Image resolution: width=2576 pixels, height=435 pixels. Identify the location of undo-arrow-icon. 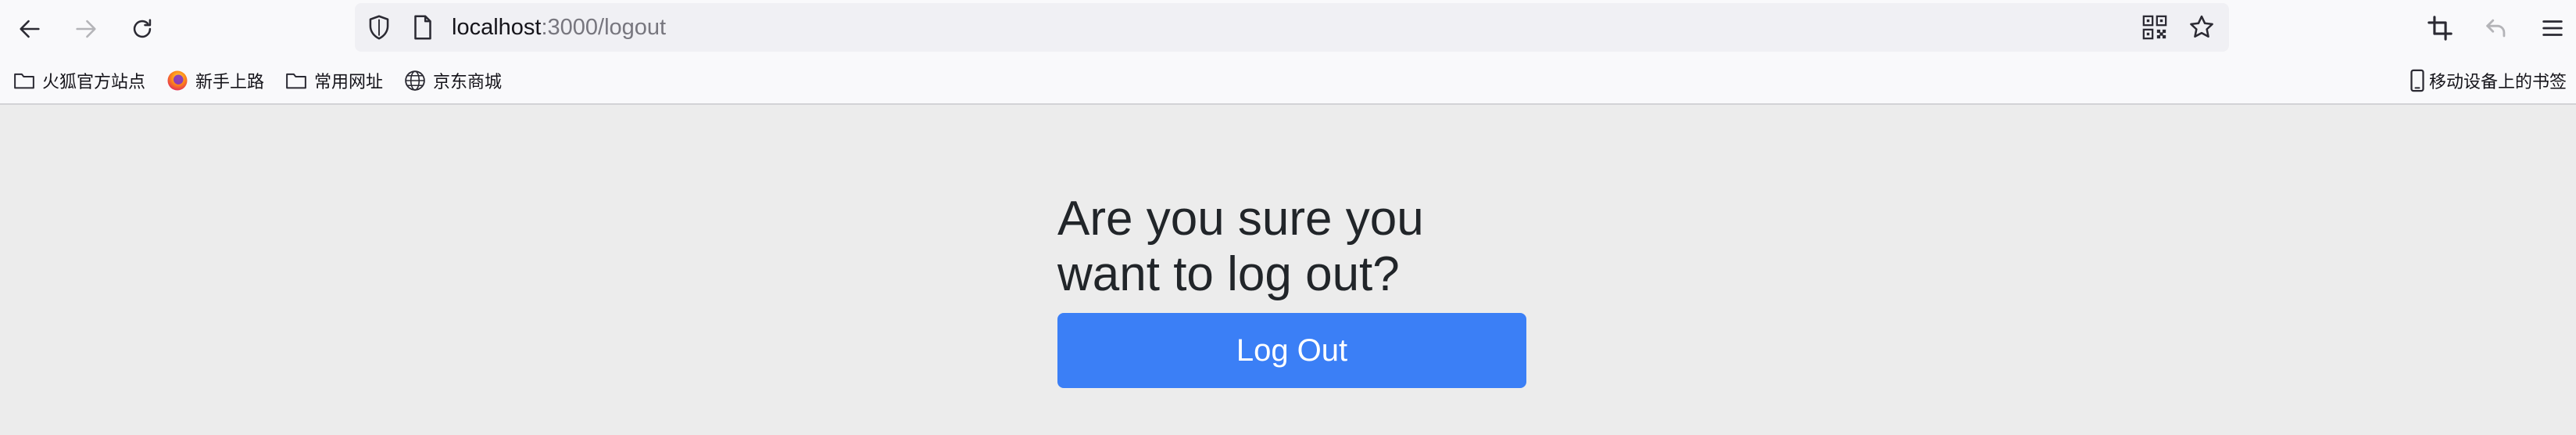
(2496, 28).